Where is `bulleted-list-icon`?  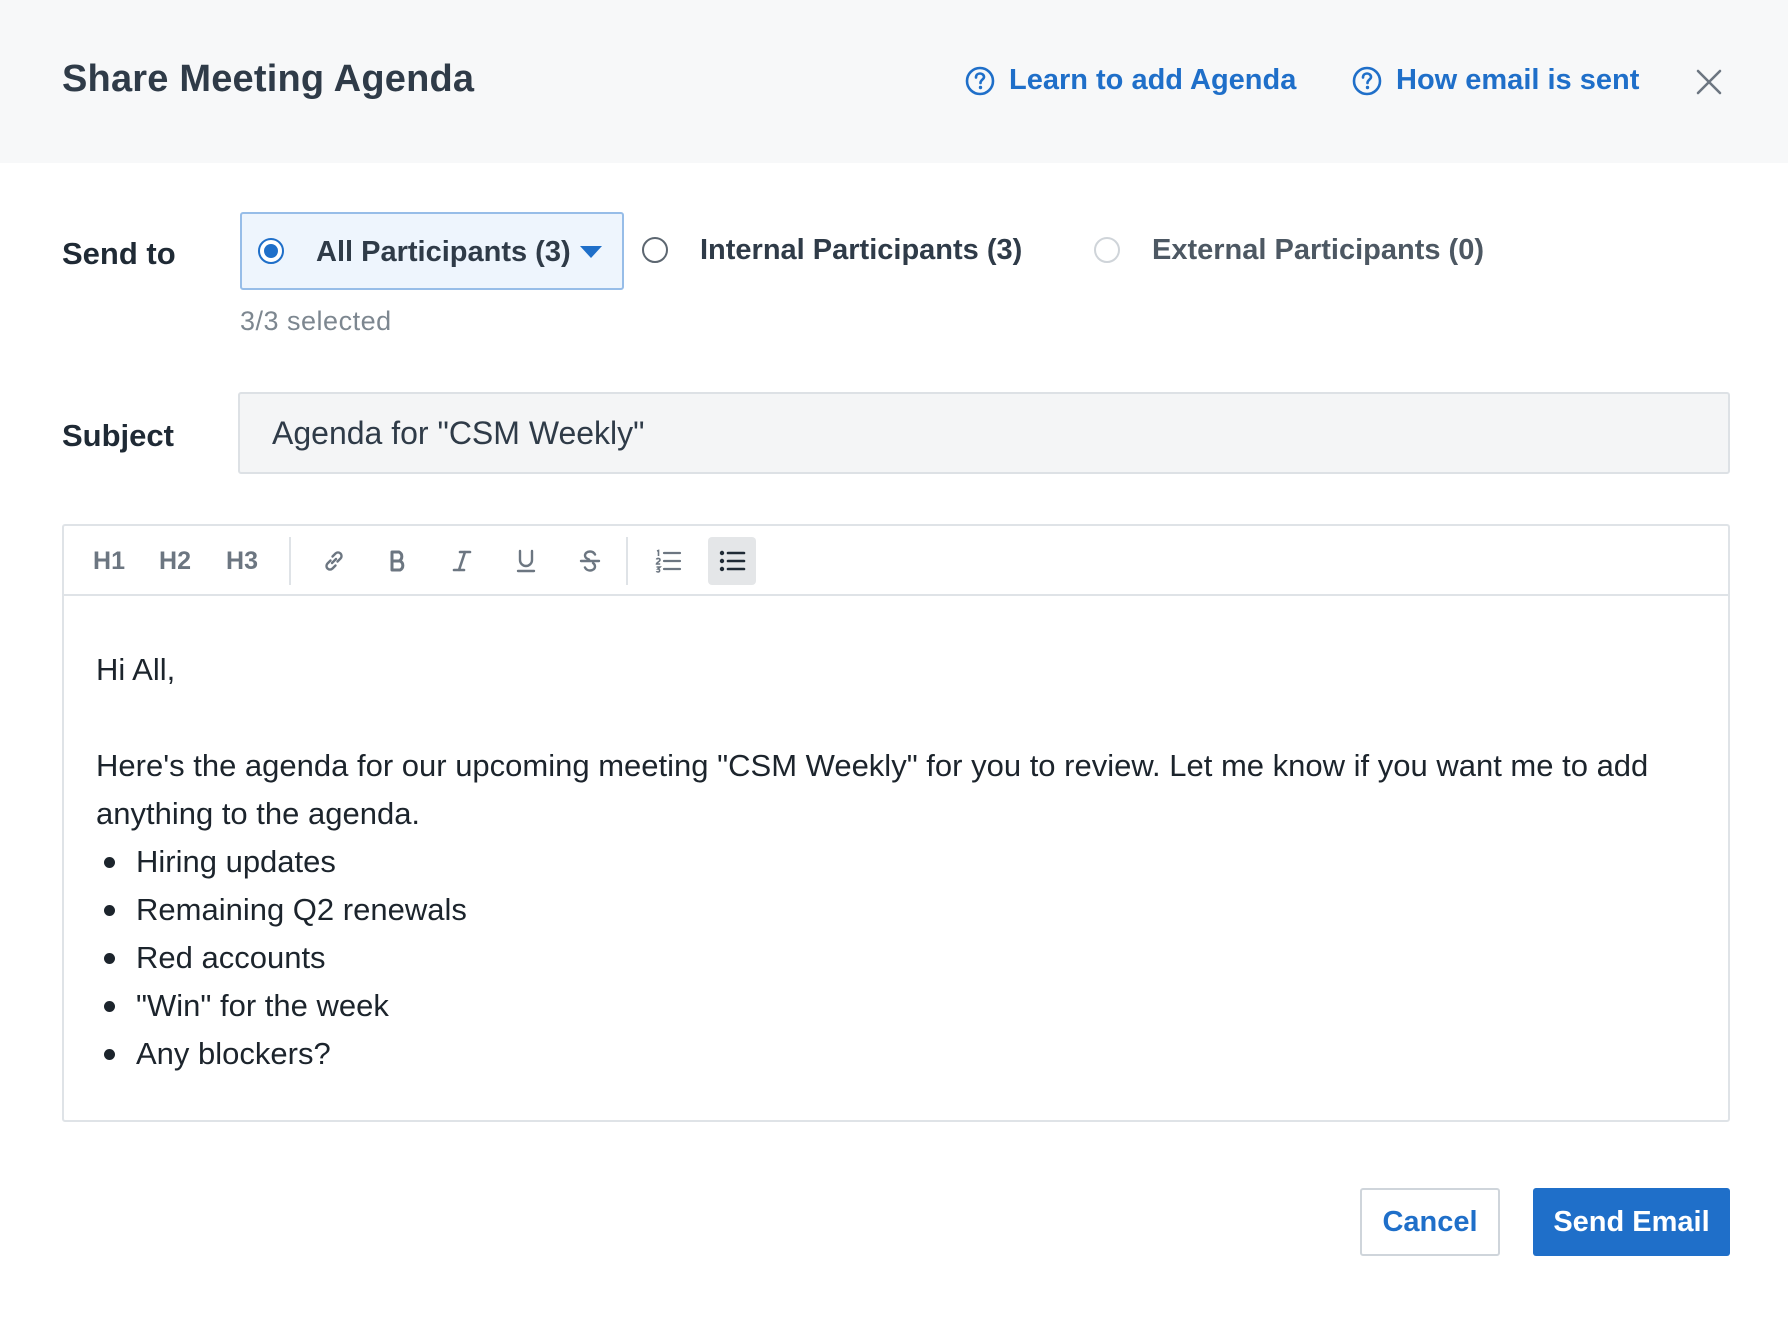
bulleted-list-icon is located at coordinates (732, 561).